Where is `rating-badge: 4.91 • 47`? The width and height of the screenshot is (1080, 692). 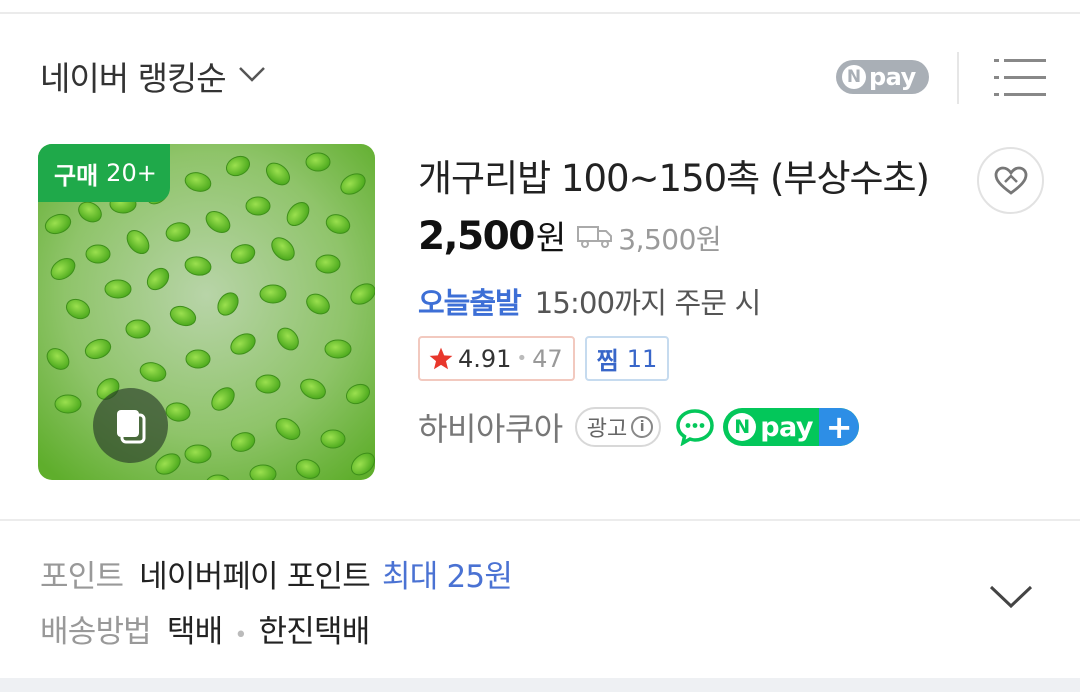 rating-badge: 4.91 • 47 is located at coordinates (496, 358).